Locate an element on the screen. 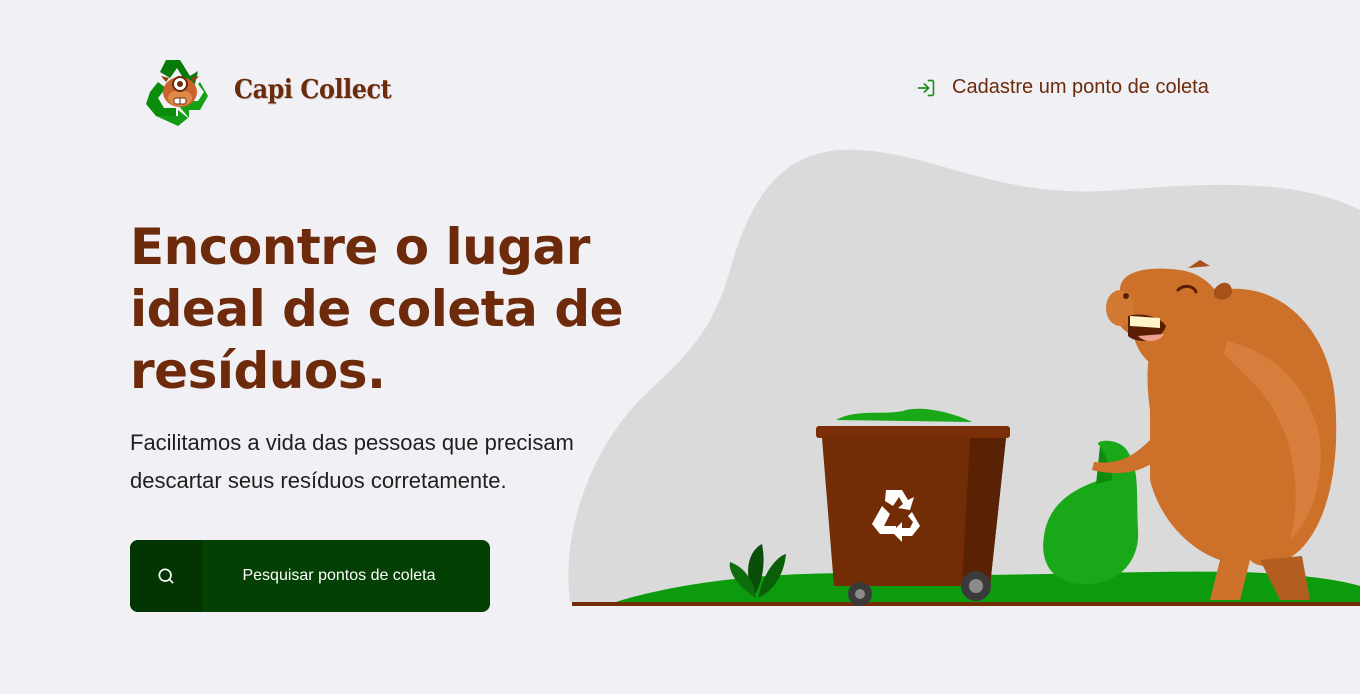  search-icon-box is located at coordinates (166, 576).